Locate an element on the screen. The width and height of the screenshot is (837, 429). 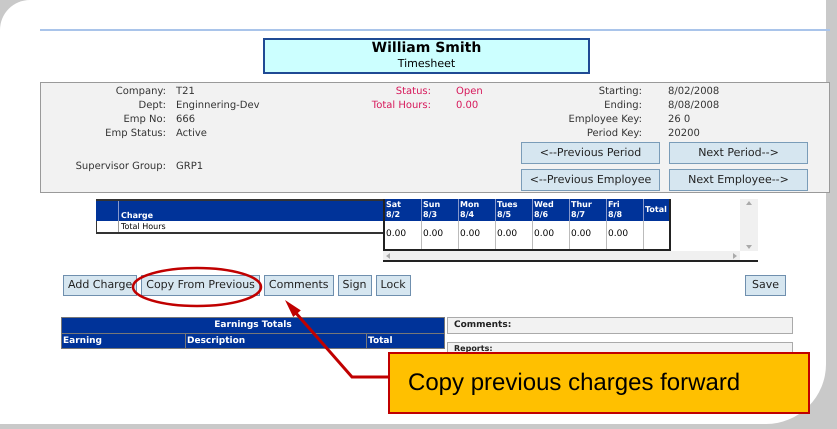
horizontal-scrollbar is located at coordinates (561, 255).